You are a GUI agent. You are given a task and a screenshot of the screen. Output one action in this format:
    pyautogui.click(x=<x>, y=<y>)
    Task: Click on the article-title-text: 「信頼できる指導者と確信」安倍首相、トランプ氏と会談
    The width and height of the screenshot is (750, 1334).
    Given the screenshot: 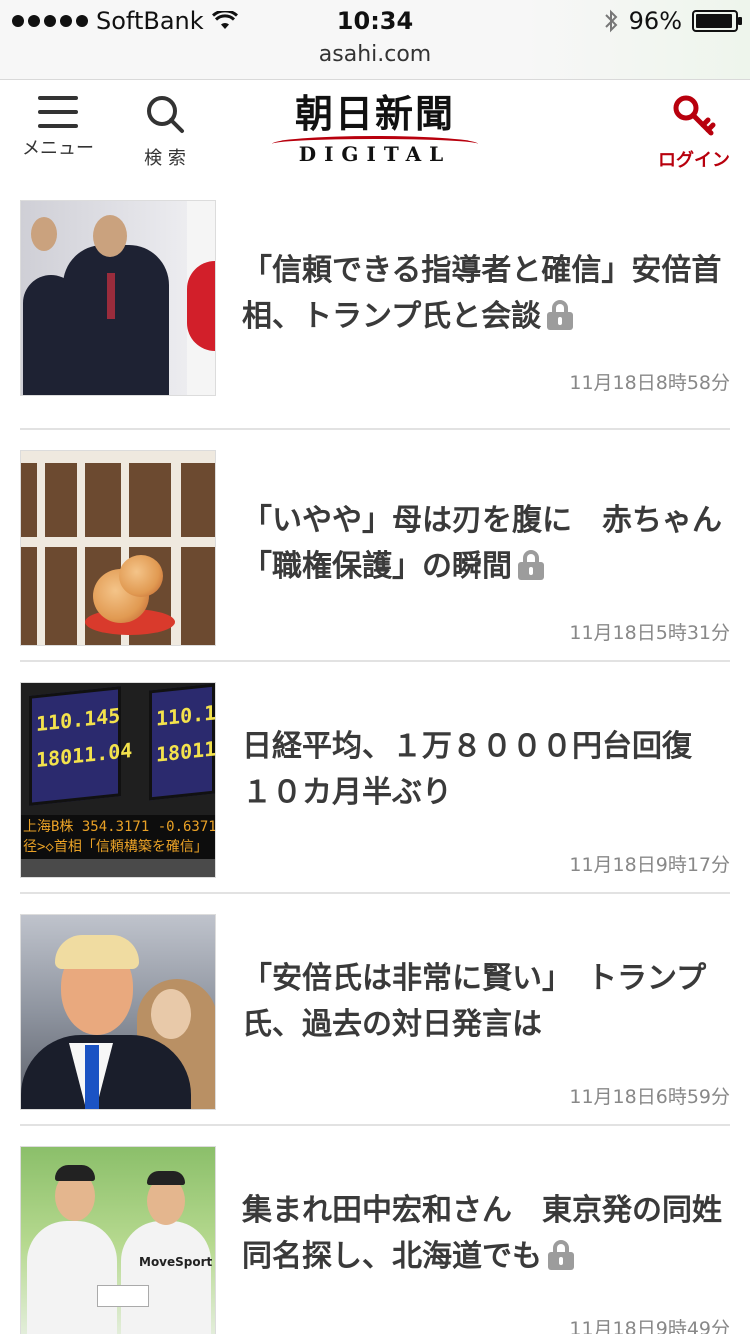 What is the action you would take?
    pyautogui.click(x=482, y=293)
    